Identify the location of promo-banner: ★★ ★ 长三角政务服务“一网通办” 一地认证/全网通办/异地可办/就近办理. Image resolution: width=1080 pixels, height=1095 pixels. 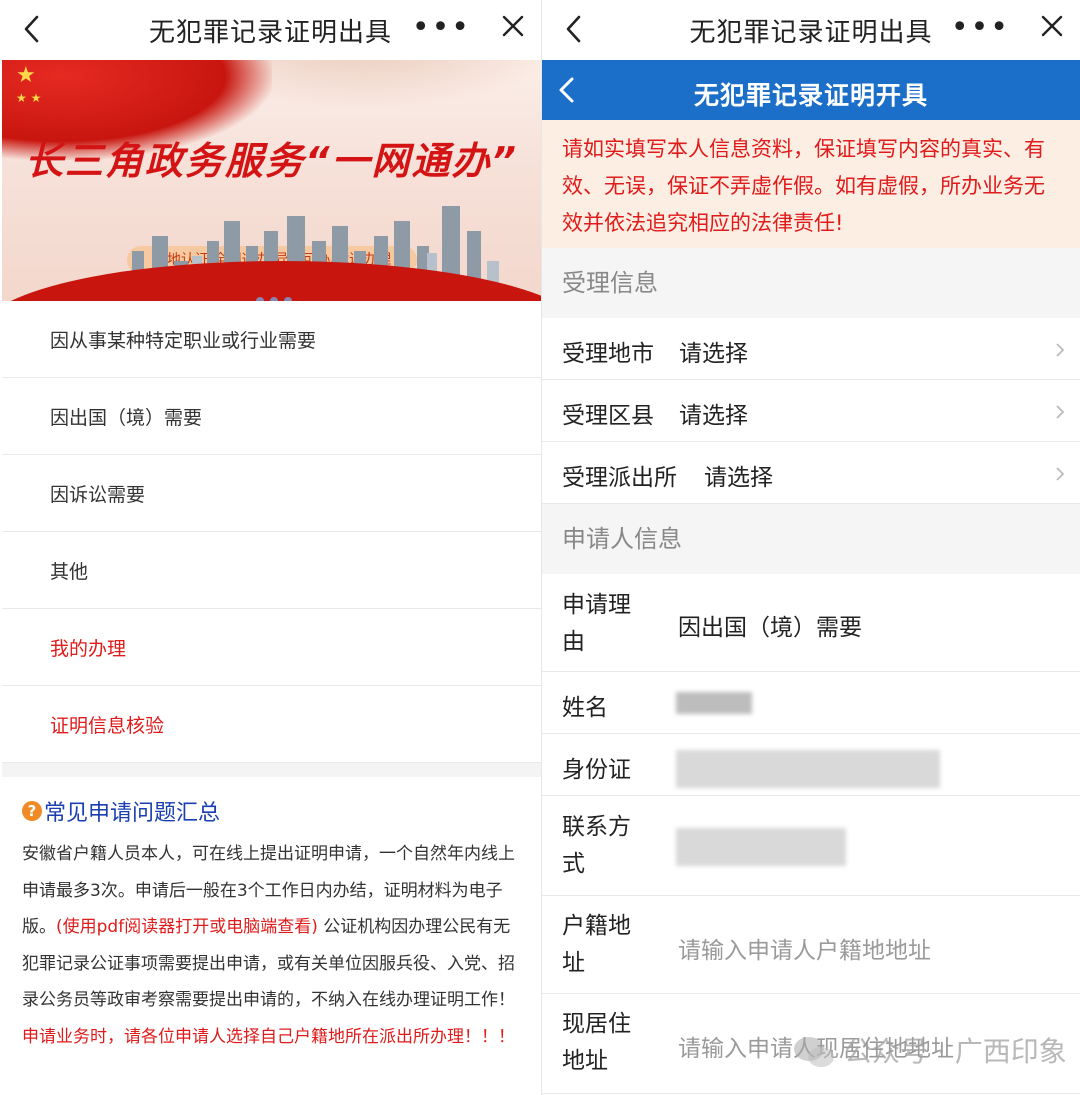
(271, 180).